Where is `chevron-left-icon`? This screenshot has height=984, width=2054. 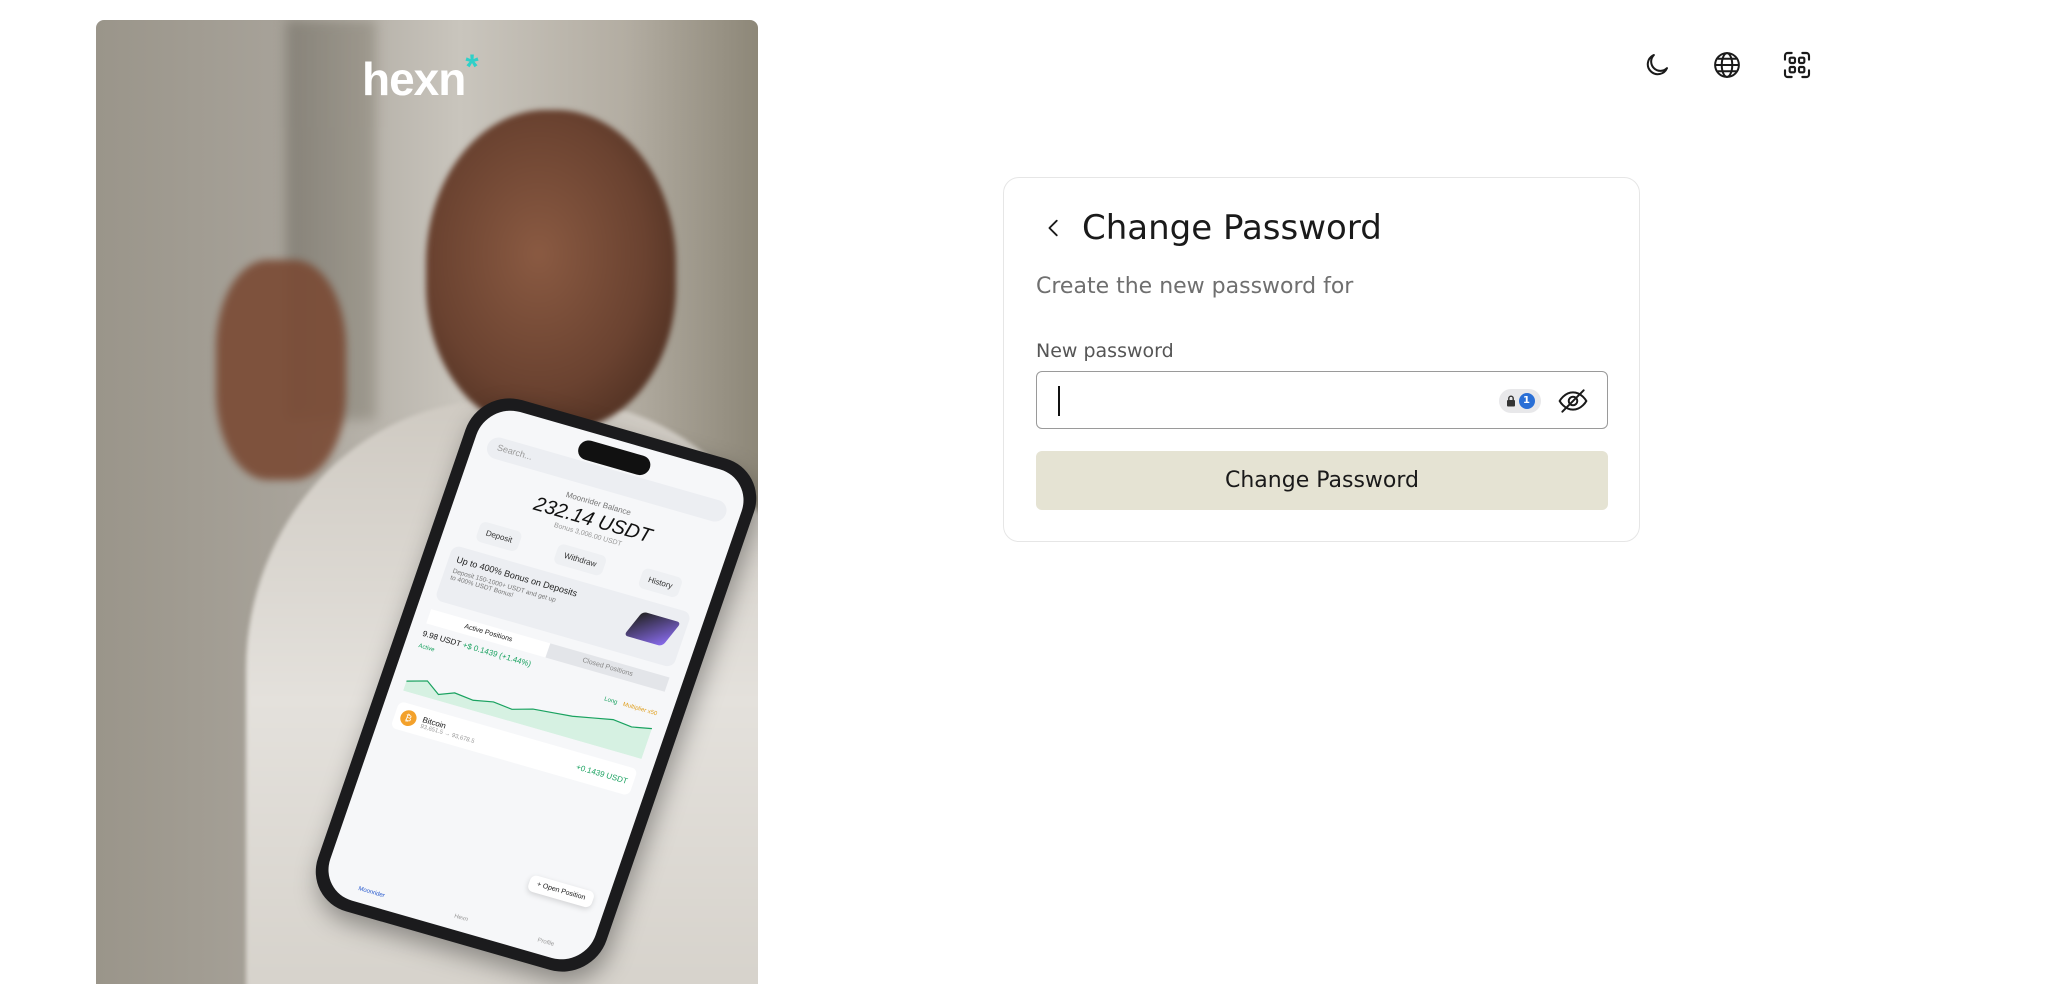
chevron-left-icon is located at coordinates (1053, 228).